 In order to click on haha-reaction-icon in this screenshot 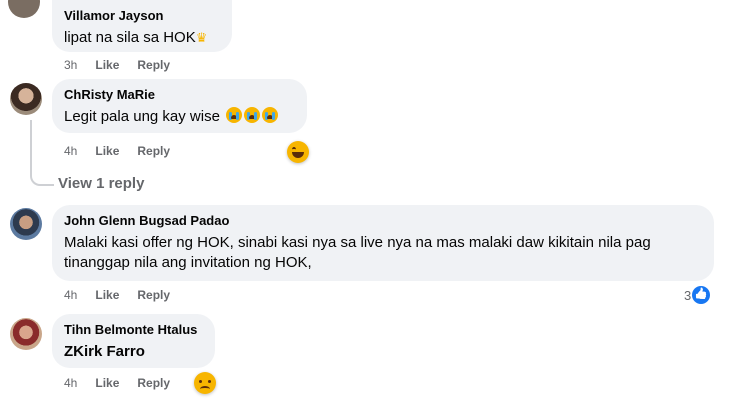, I will do `click(298, 152)`.